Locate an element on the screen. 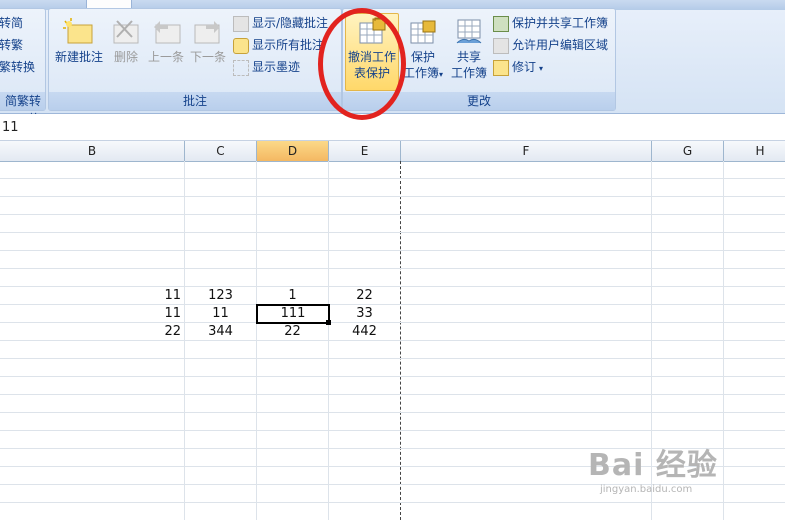 The image size is (785, 520). conversion-button: 繁转换 is located at coordinates (17, 67).